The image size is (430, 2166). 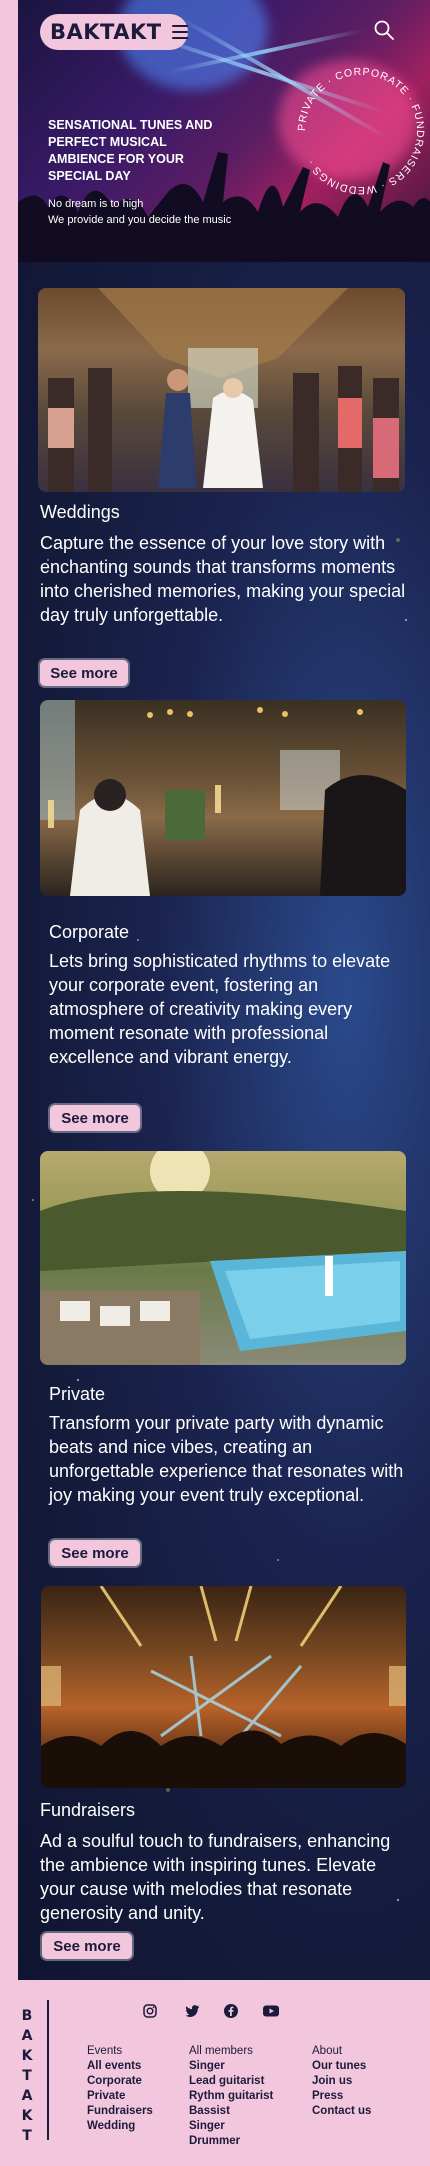 I want to click on section-title-private: Private, so click(x=77, y=1394).